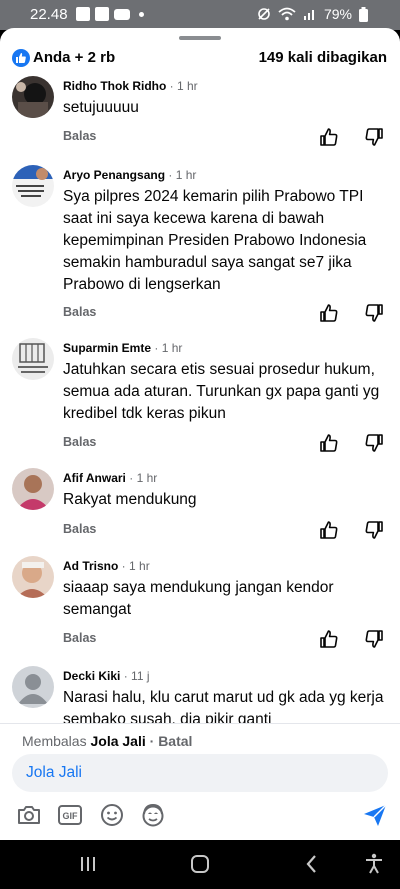 This screenshot has width=400, height=889. What do you see at coordinates (91, 676) in the screenshot?
I see `comment-author: Decki Kiki` at bounding box center [91, 676].